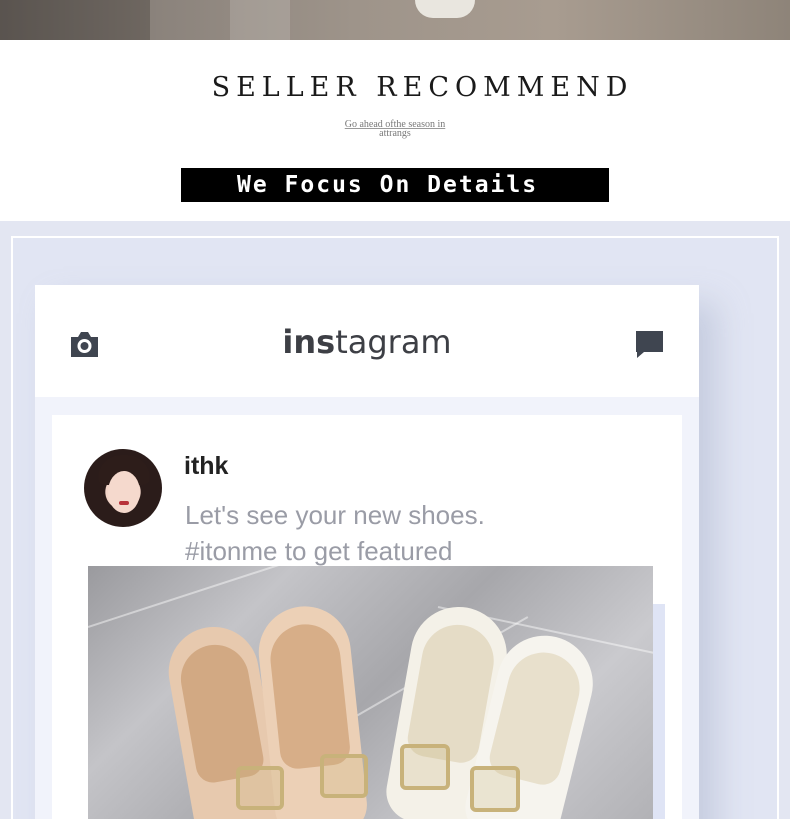 The width and height of the screenshot is (790, 819). I want to click on avatar, so click(123, 488).